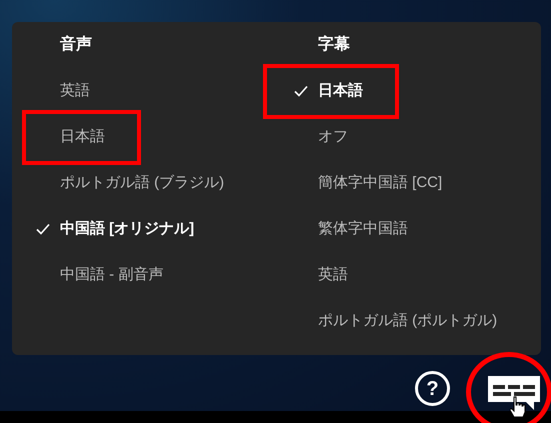 Image resolution: width=551 pixels, height=423 pixels. I want to click on help-button: ?, so click(432, 388).